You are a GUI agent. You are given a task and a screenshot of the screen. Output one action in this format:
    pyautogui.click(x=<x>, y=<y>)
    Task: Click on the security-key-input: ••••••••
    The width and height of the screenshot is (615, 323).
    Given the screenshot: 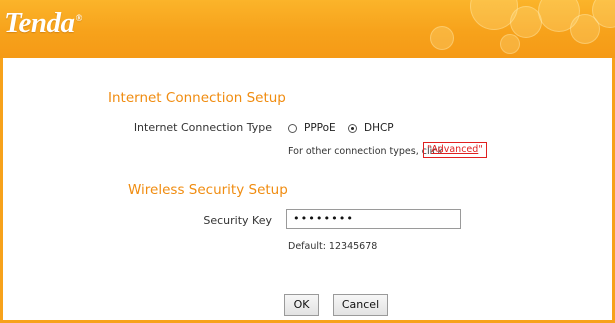 What is the action you would take?
    pyautogui.click(x=373, y=219)
    